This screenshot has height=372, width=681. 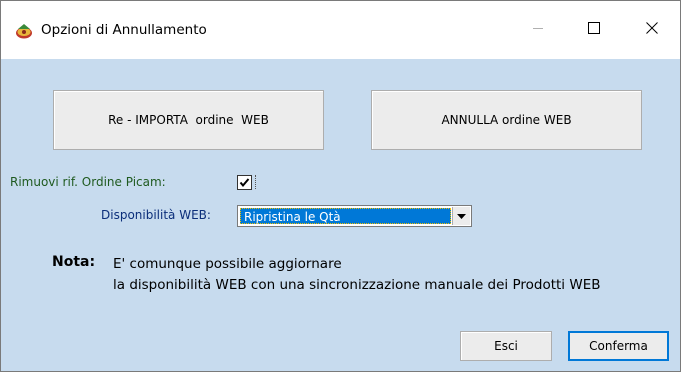 What do you see at coordinates (345, 216) in the screenshot?
I see `availability-select-value: Ripristina le Qtà` at bounding box center [345, 216].